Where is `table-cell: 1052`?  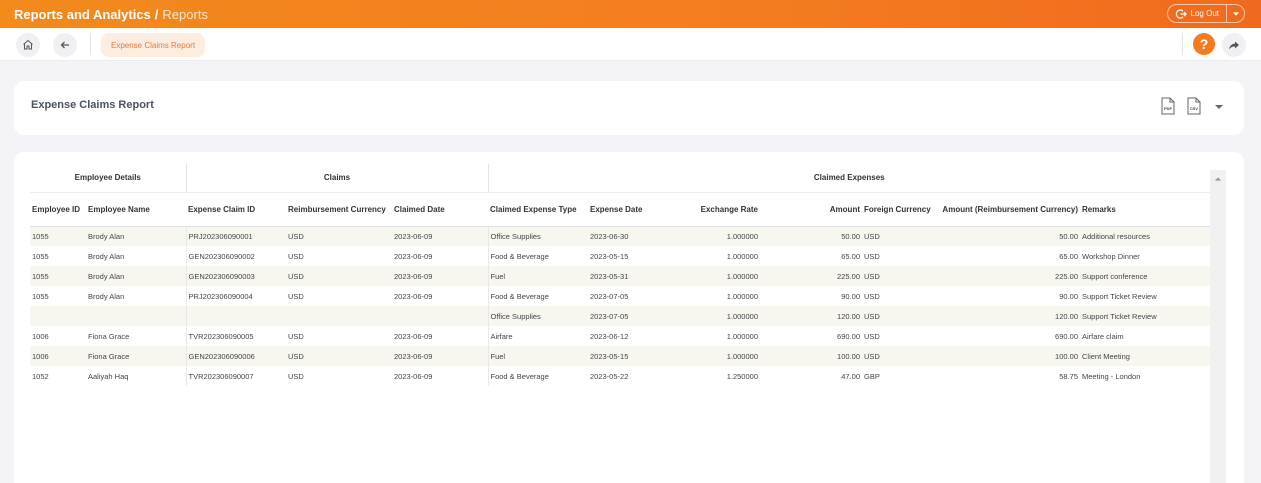
table-cell: 1052 is located at coordinates (58, 376).